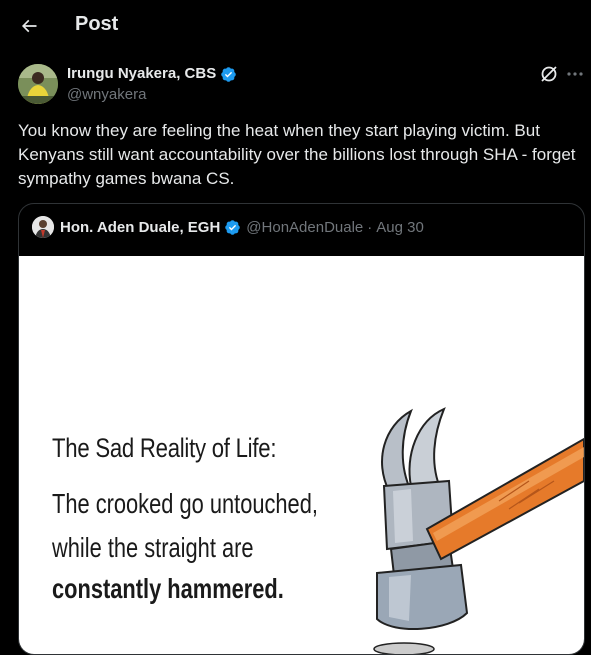 The height and width of the screenshot is (655, 591). I want to click on quoted-author-handle: @HonAdenDuale, so click(305, 227).